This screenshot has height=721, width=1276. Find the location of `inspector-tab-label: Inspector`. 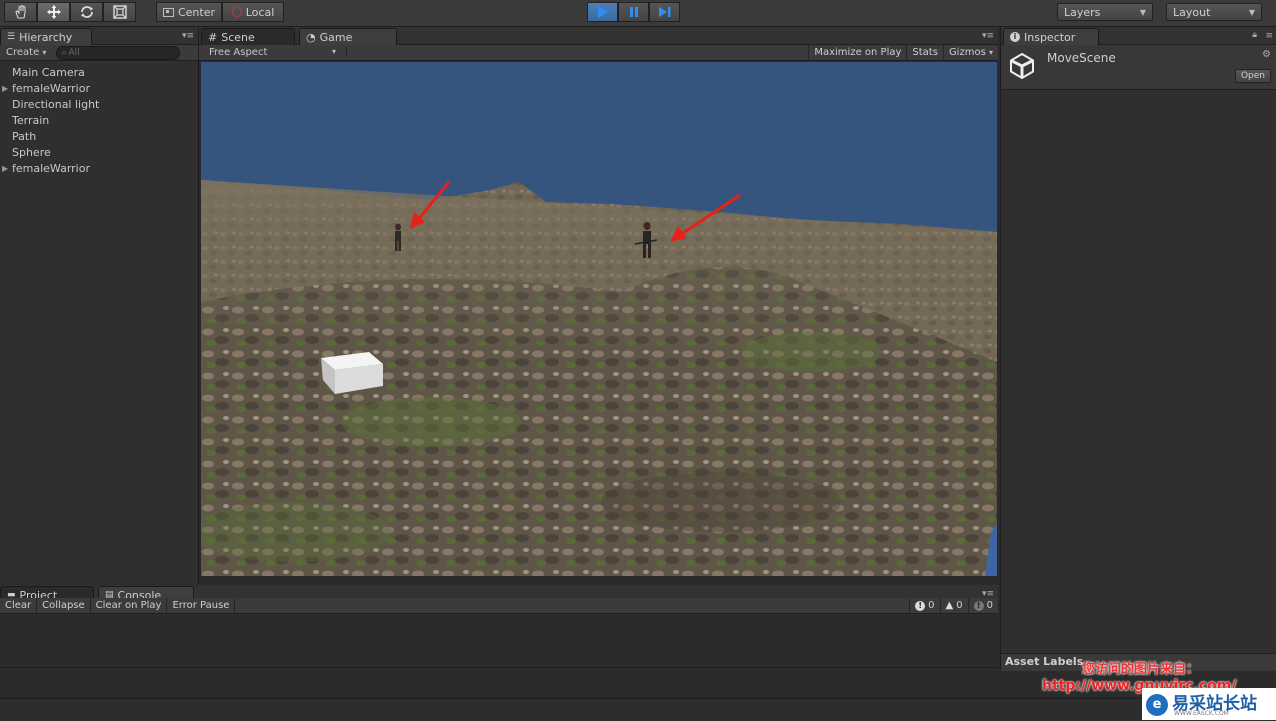

inspector-tab-label: Inspector is located at coordinates (1050, 37).